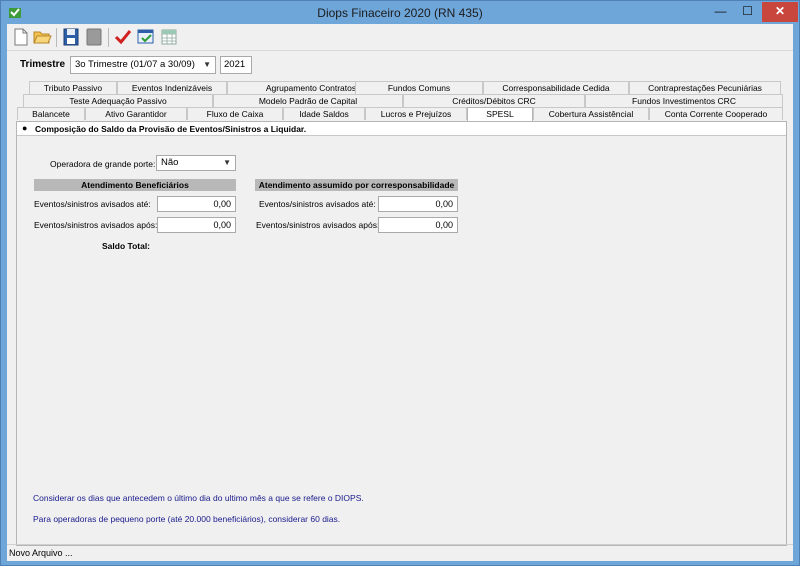  I want to click on tab-modelo-padrao-capital: Modelo Padrão de Capital, so click(308, 100).